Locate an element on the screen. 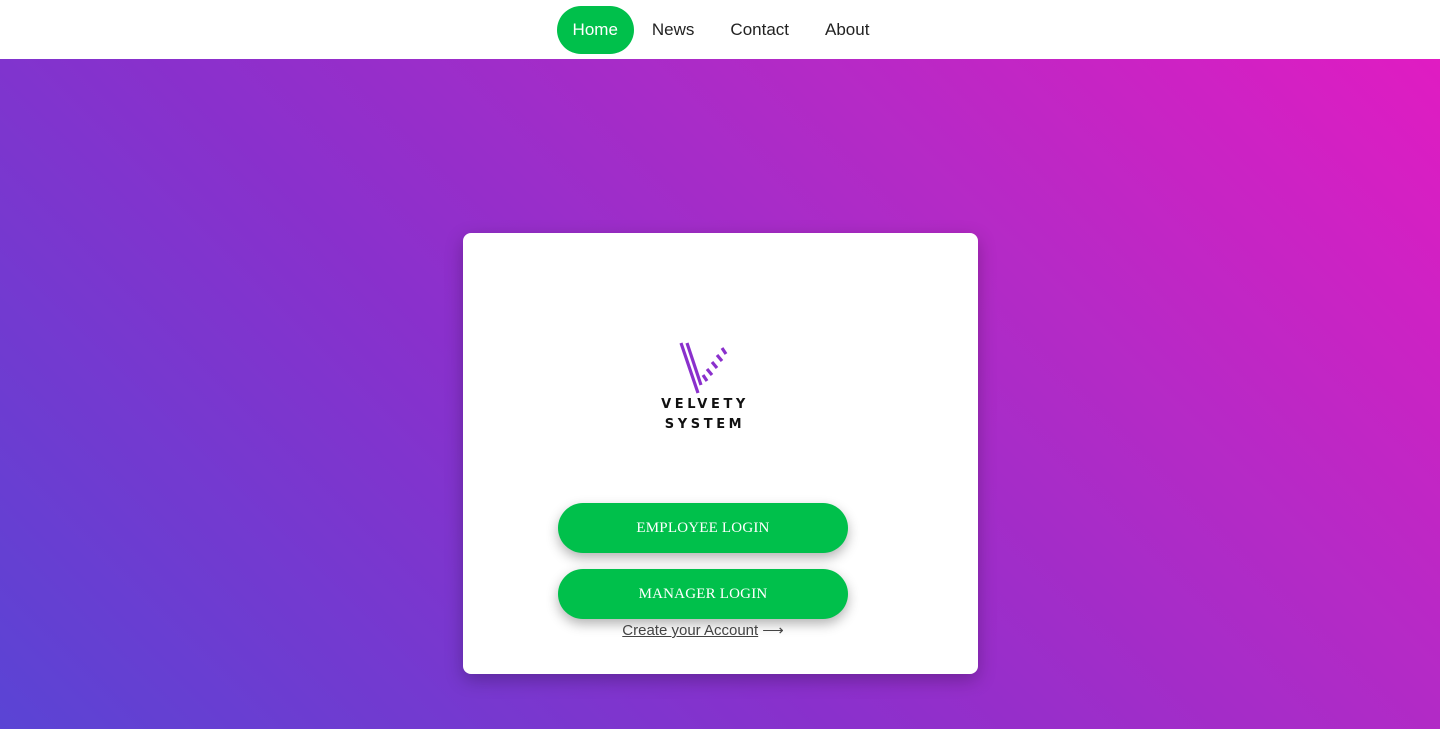  create-account-link: Create your Account ⟶ is located at coordinates (703, 630).